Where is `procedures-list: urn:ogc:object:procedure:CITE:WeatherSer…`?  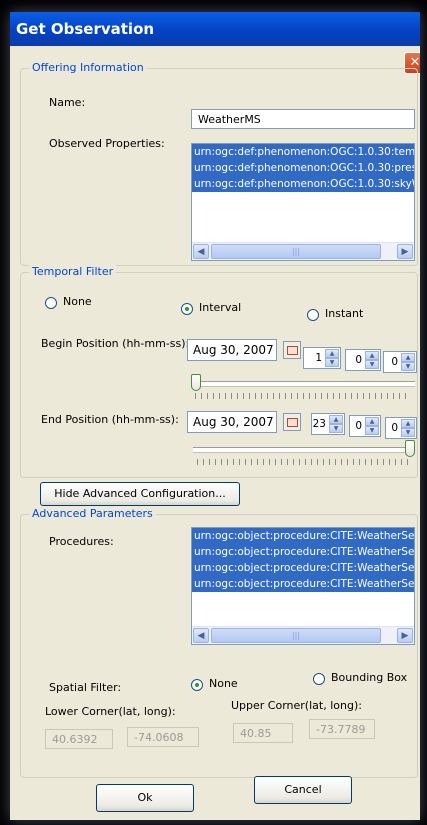 procedures-list: urn:ogc:object:procedure:CITE:WeatherSer… is located at coordinates (303, 586).